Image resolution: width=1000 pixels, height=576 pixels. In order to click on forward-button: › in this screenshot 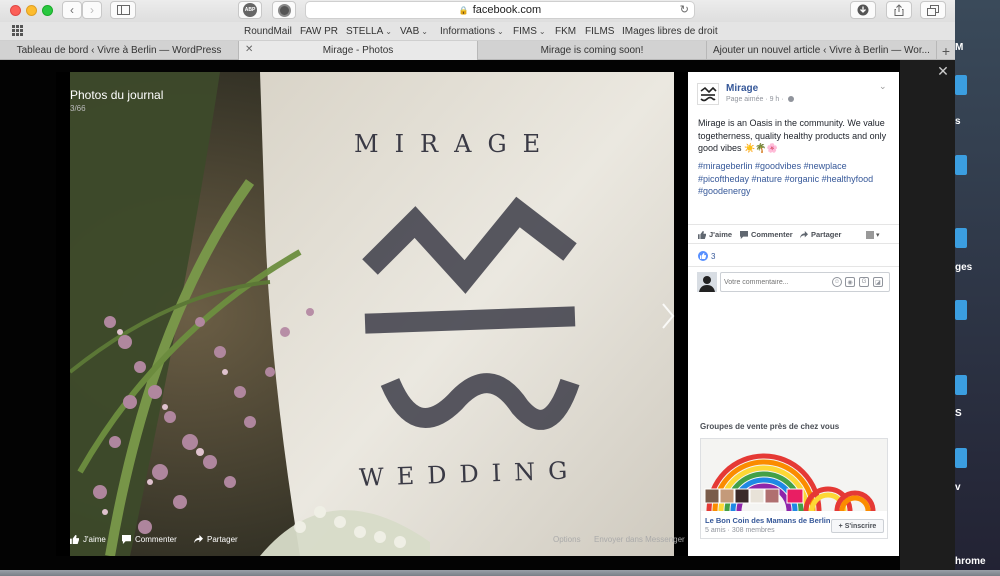, I will do `click(92, 10)`.